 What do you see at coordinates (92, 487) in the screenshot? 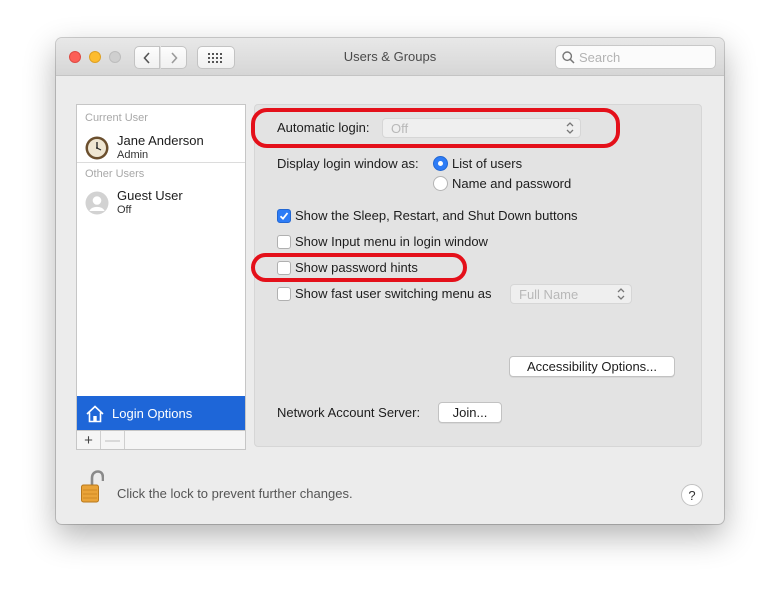
I see `unlocked-padlock-icon` at bounding box center [92, 487].